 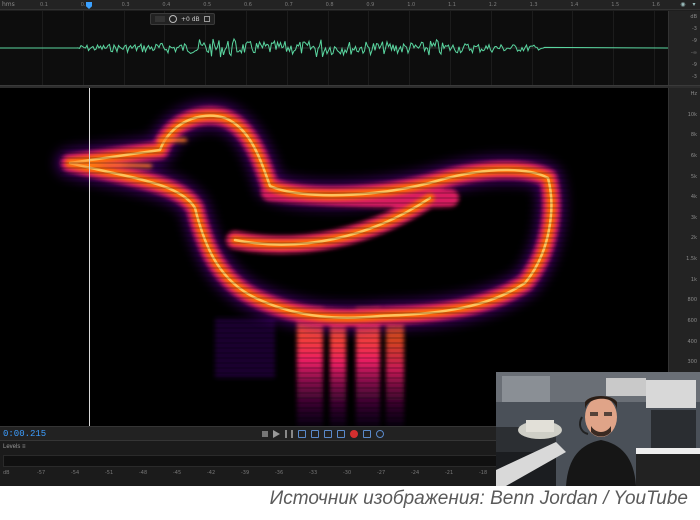 I want to click on stop-icon, so click(x=265, y=434).